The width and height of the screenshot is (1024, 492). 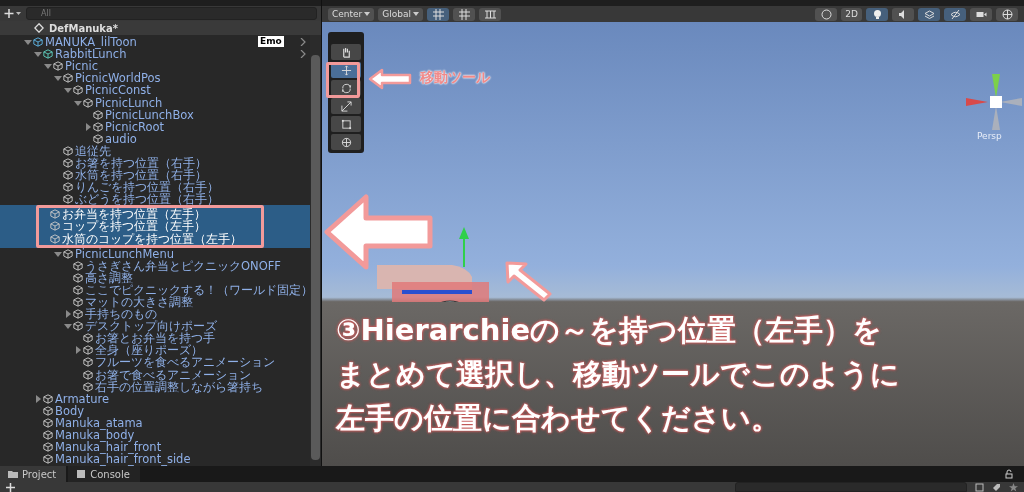 What do you see at coordinates (155, 422) in the screenshot?
I see `hierarchy-item: Manuka_atama` at bounding box center [155, 422].